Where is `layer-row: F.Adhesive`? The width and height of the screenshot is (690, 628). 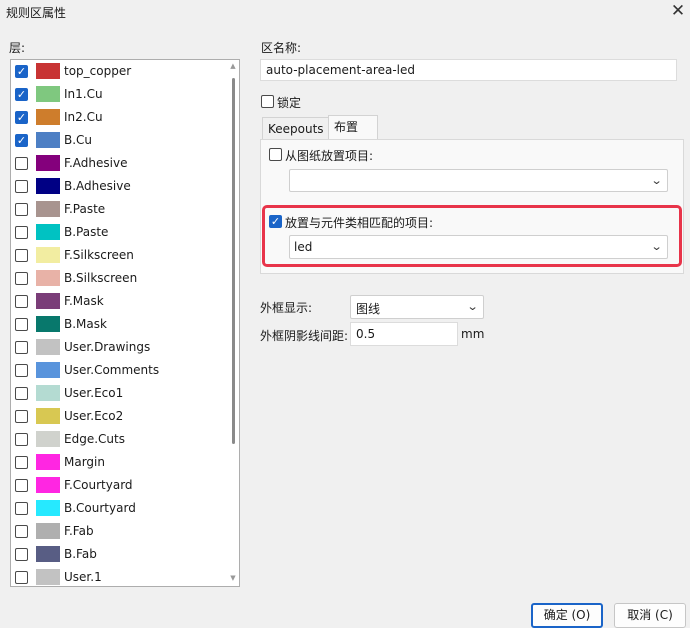
layer-row: F.Adhesive is located at coordinates (120, 163).